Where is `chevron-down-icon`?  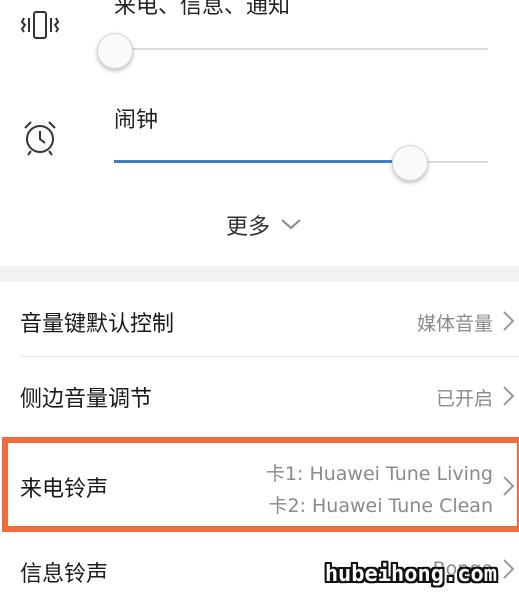 chevron-down-icon is located at coordinates (291, 225).